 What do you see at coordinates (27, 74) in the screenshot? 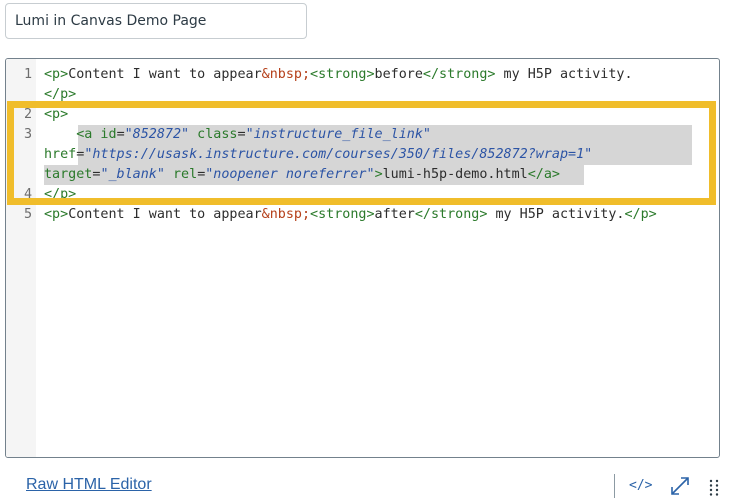
I see `line-number: 1` at bounding box center [27, 74].